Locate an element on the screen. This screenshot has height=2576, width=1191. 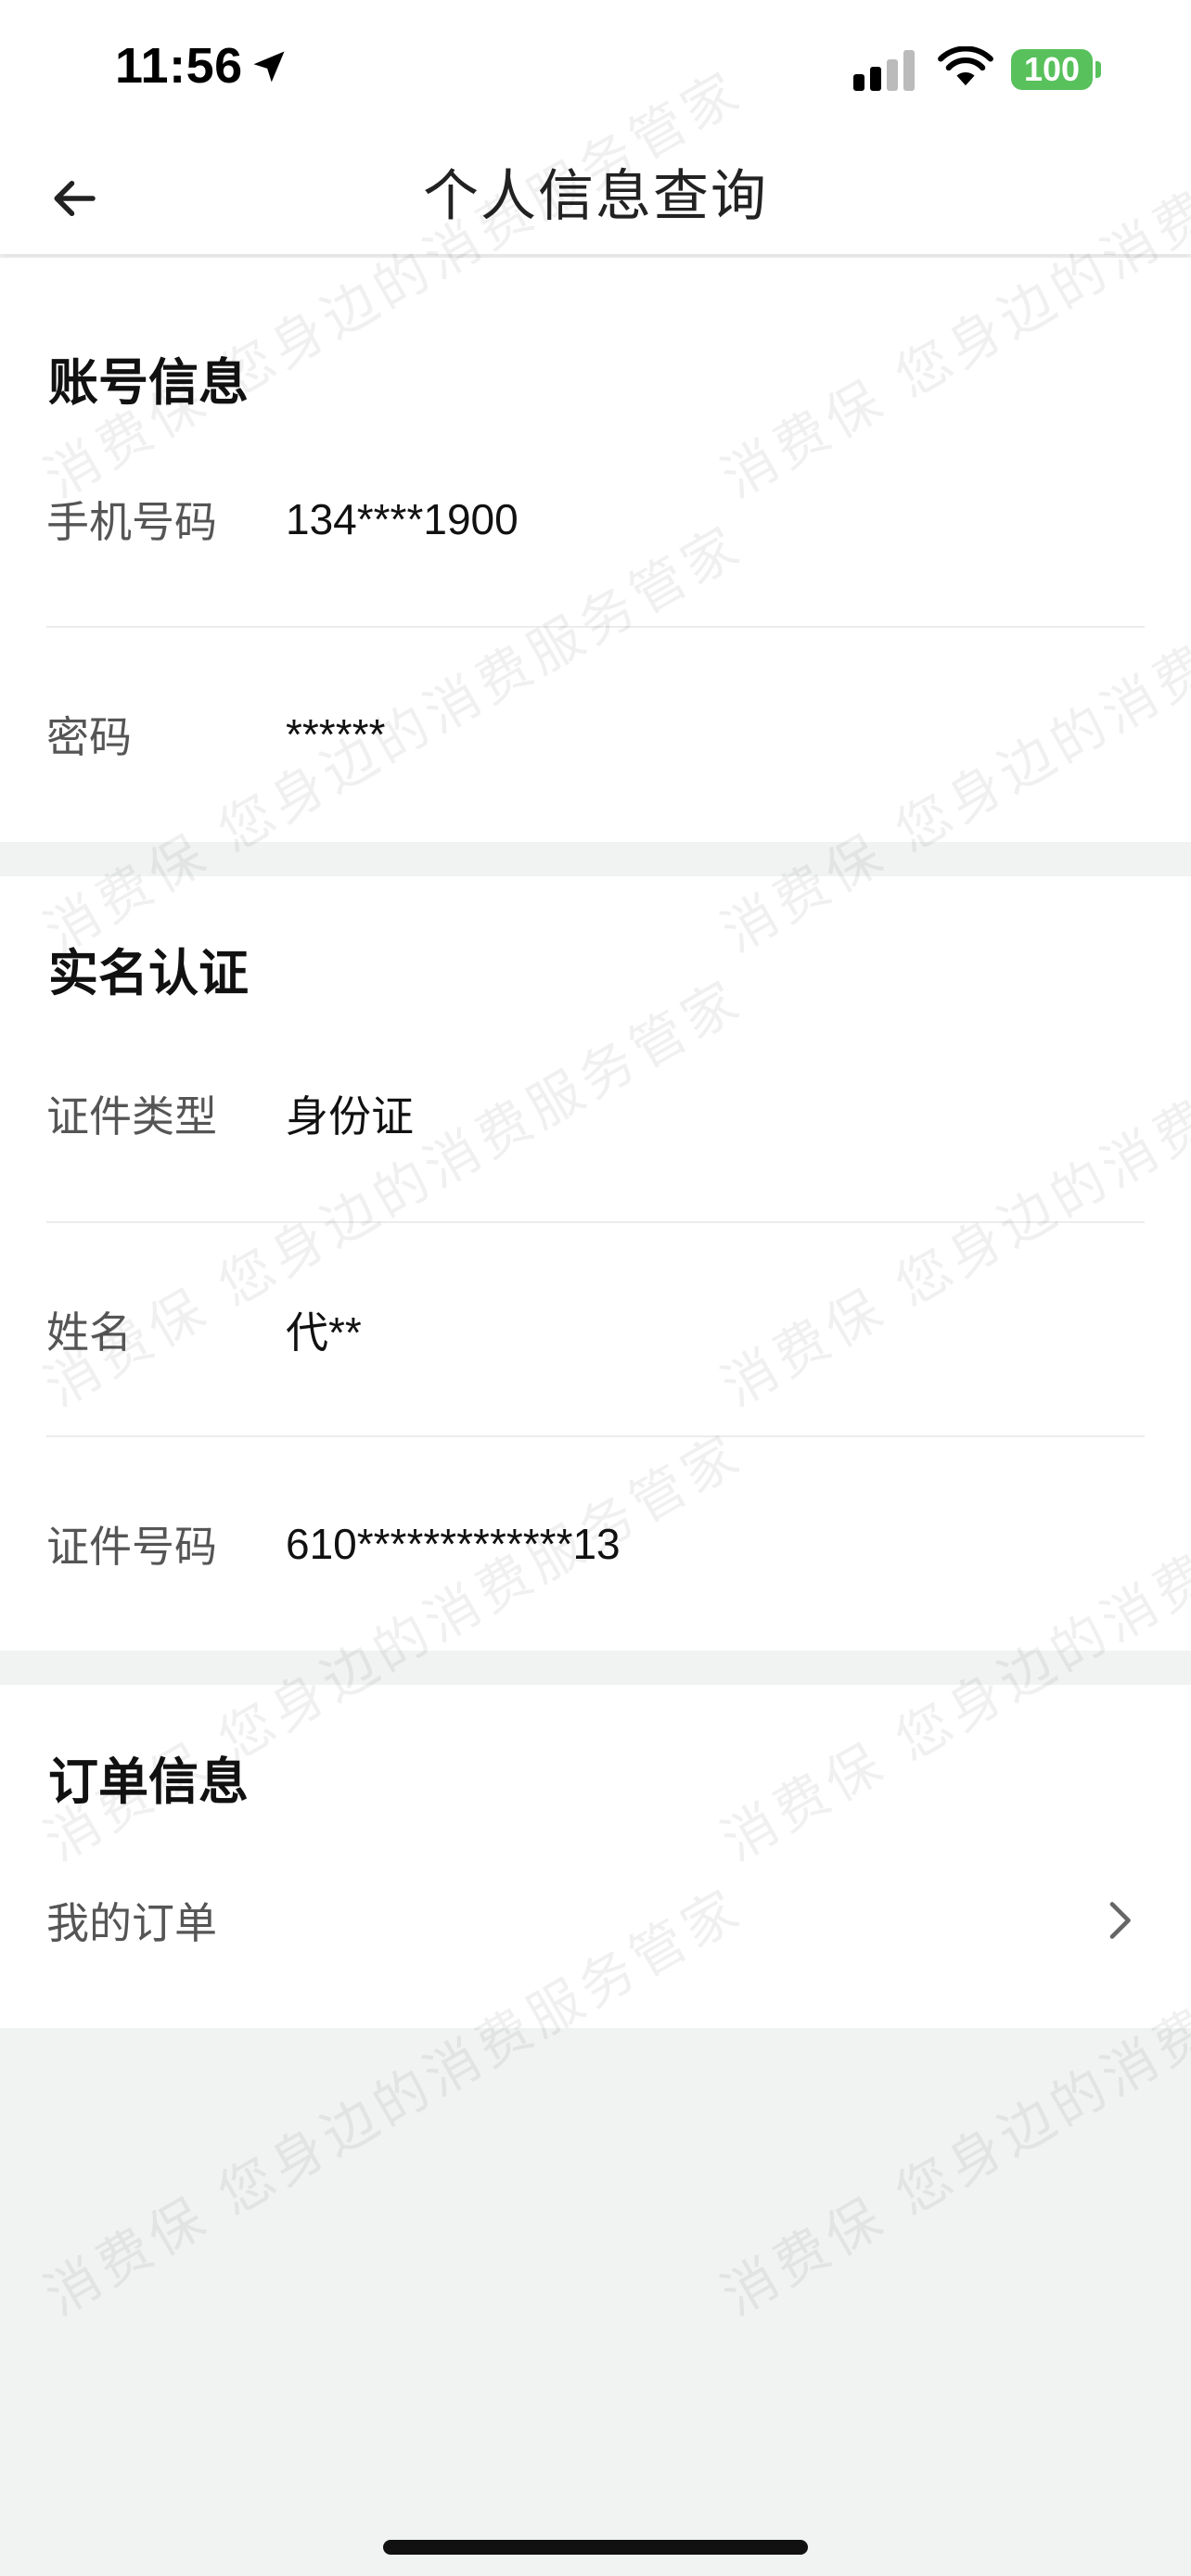
name-label: 姓名 is located at coordinates (89, 1332).